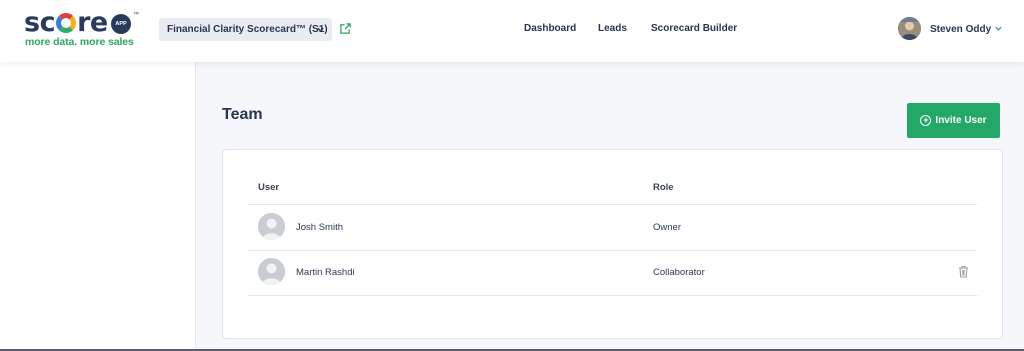 The width and height of the screenshot is (1024, 351). What do you see at coordinates (961, 120) in the screenshot?
I see `invite-user-label: Invite User` at bounding box center [961, 120].